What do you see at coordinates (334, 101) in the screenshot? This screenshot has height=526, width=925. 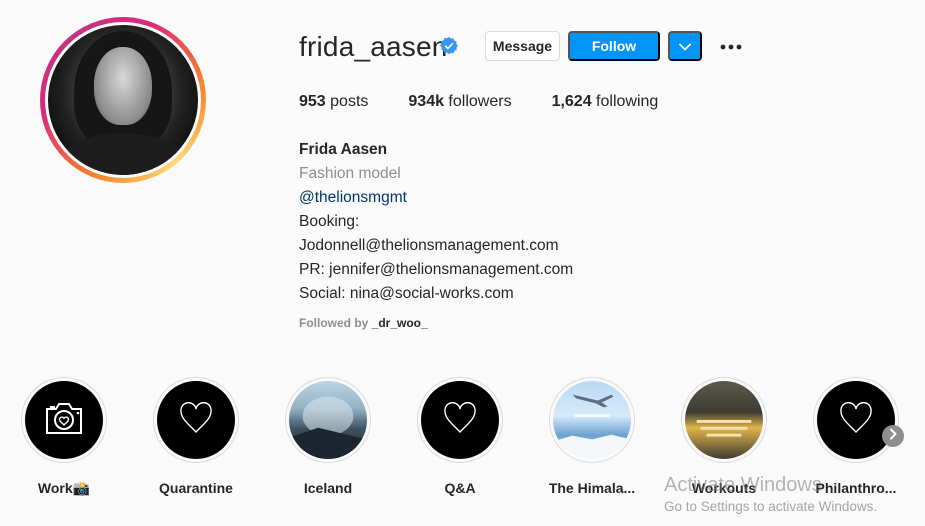 I see `posts-count: 953 posts` at bounding box center [334, 101].